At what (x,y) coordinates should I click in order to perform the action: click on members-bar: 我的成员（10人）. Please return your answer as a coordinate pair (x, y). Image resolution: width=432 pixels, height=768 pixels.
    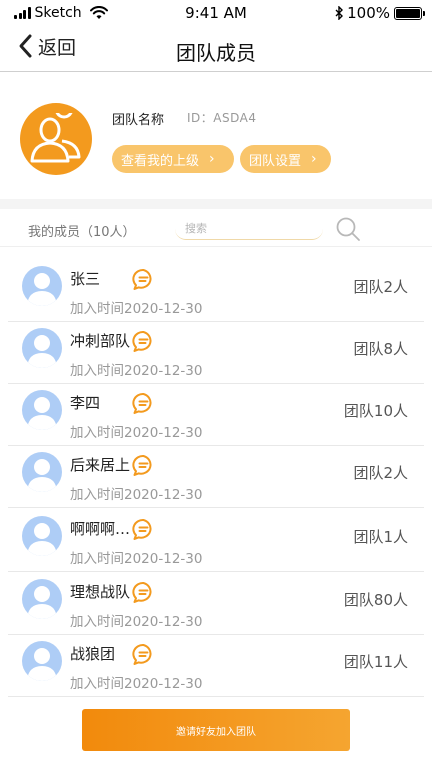
    Looking at the image, I should click on (216, 228).